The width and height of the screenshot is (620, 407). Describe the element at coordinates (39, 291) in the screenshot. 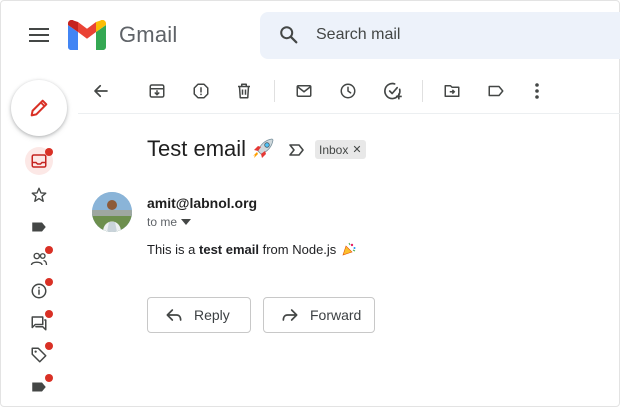

I see `rail-updates` at that location.